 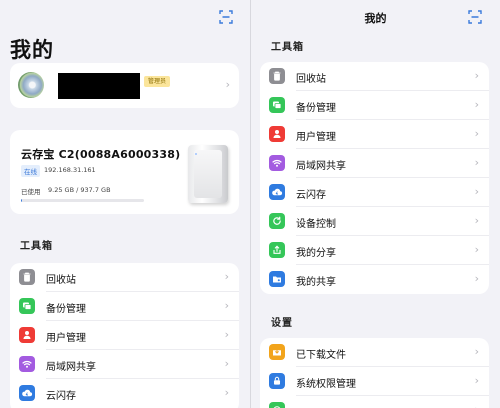 What do you see at coordinates (316, 253) in the screenshot?
I see `list-item-label: 我的分享` at bounding box center [316, 253].